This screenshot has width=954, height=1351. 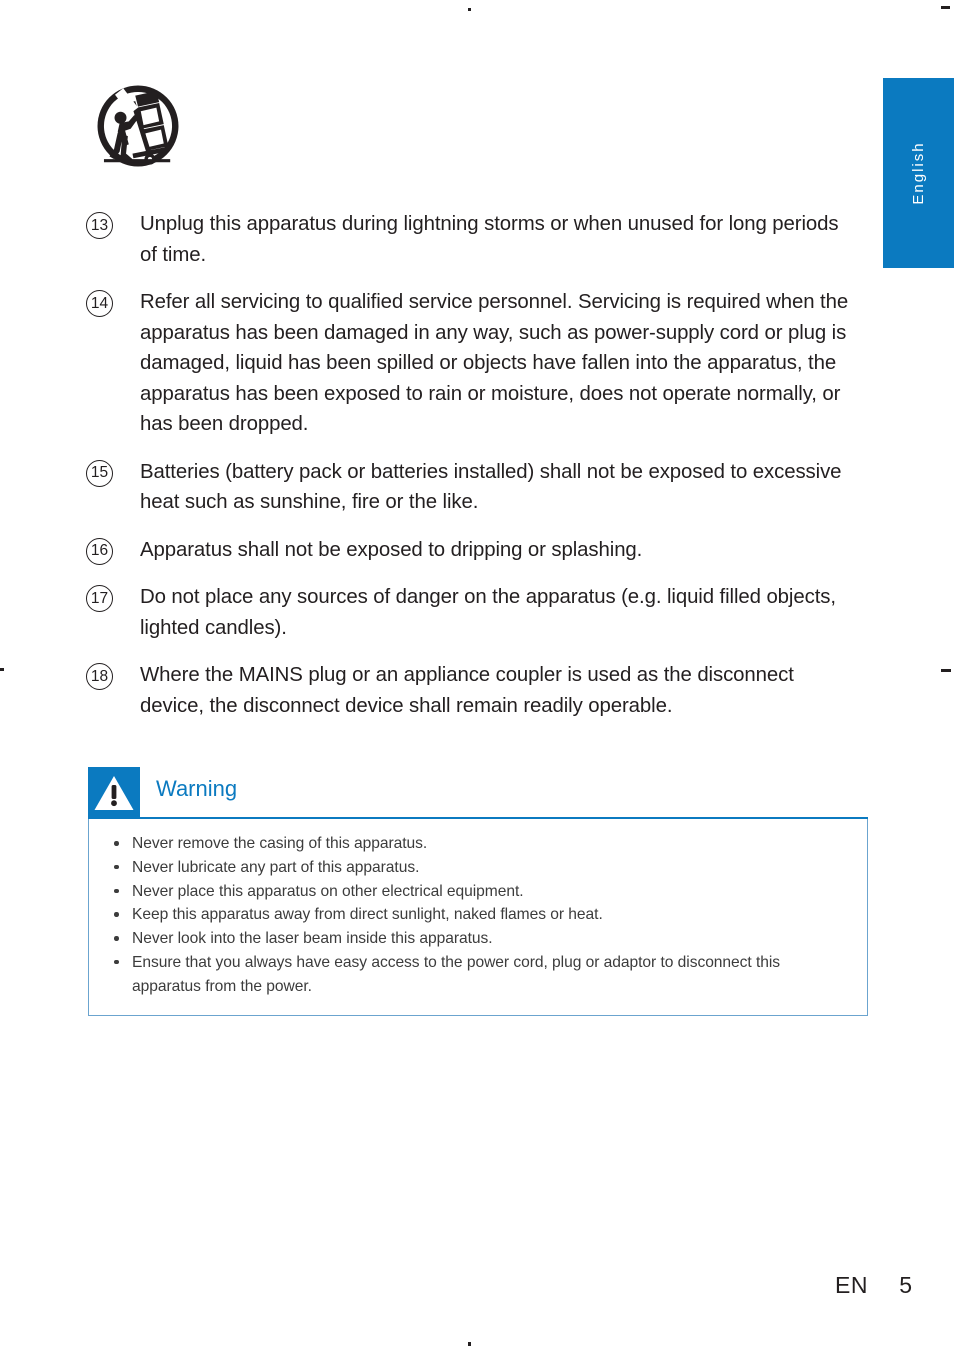 I want to click on crop-mark-top-right, so click(x=945, y=7).